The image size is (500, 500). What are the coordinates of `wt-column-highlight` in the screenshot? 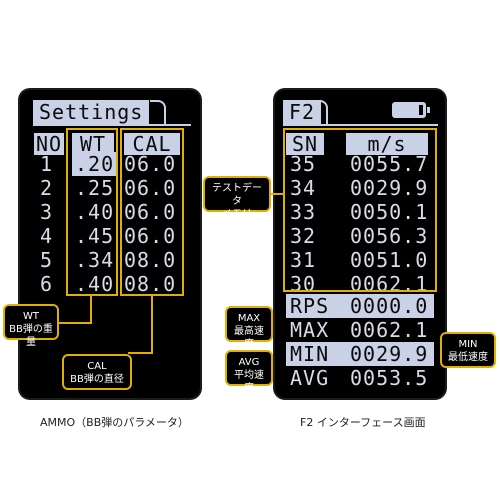 It's located at (92, 212).